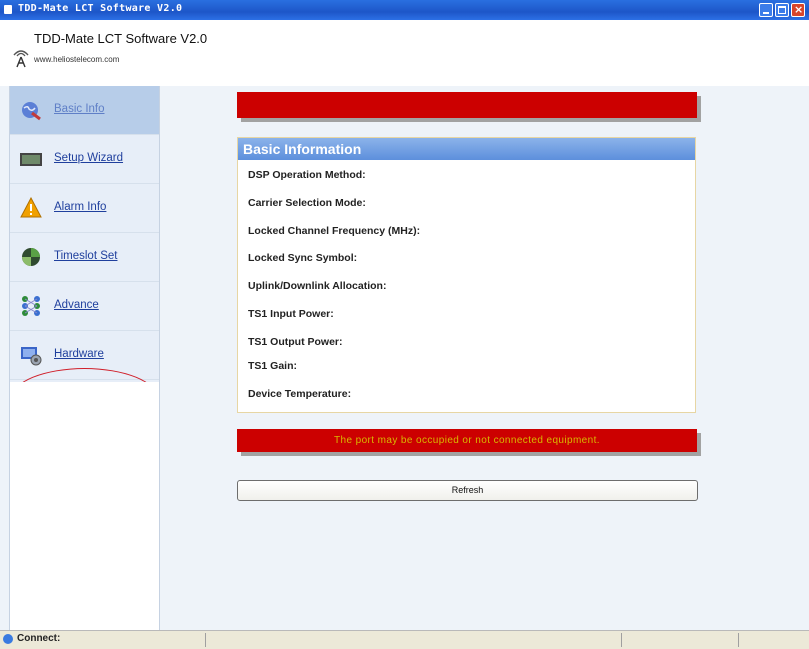 This screenshot has width=809, height=649. I want to click on app-name: TDD-Mate LCT Software V2.0, so click(121, 38).